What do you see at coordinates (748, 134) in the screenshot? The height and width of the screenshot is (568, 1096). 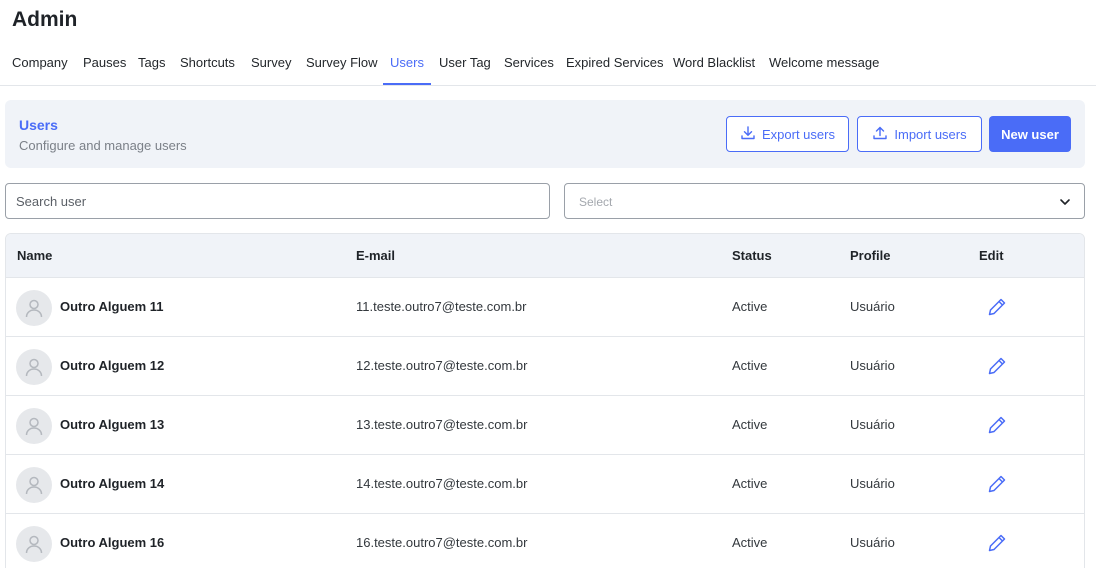 I see `download-icon` at bounding box center [748, 134].